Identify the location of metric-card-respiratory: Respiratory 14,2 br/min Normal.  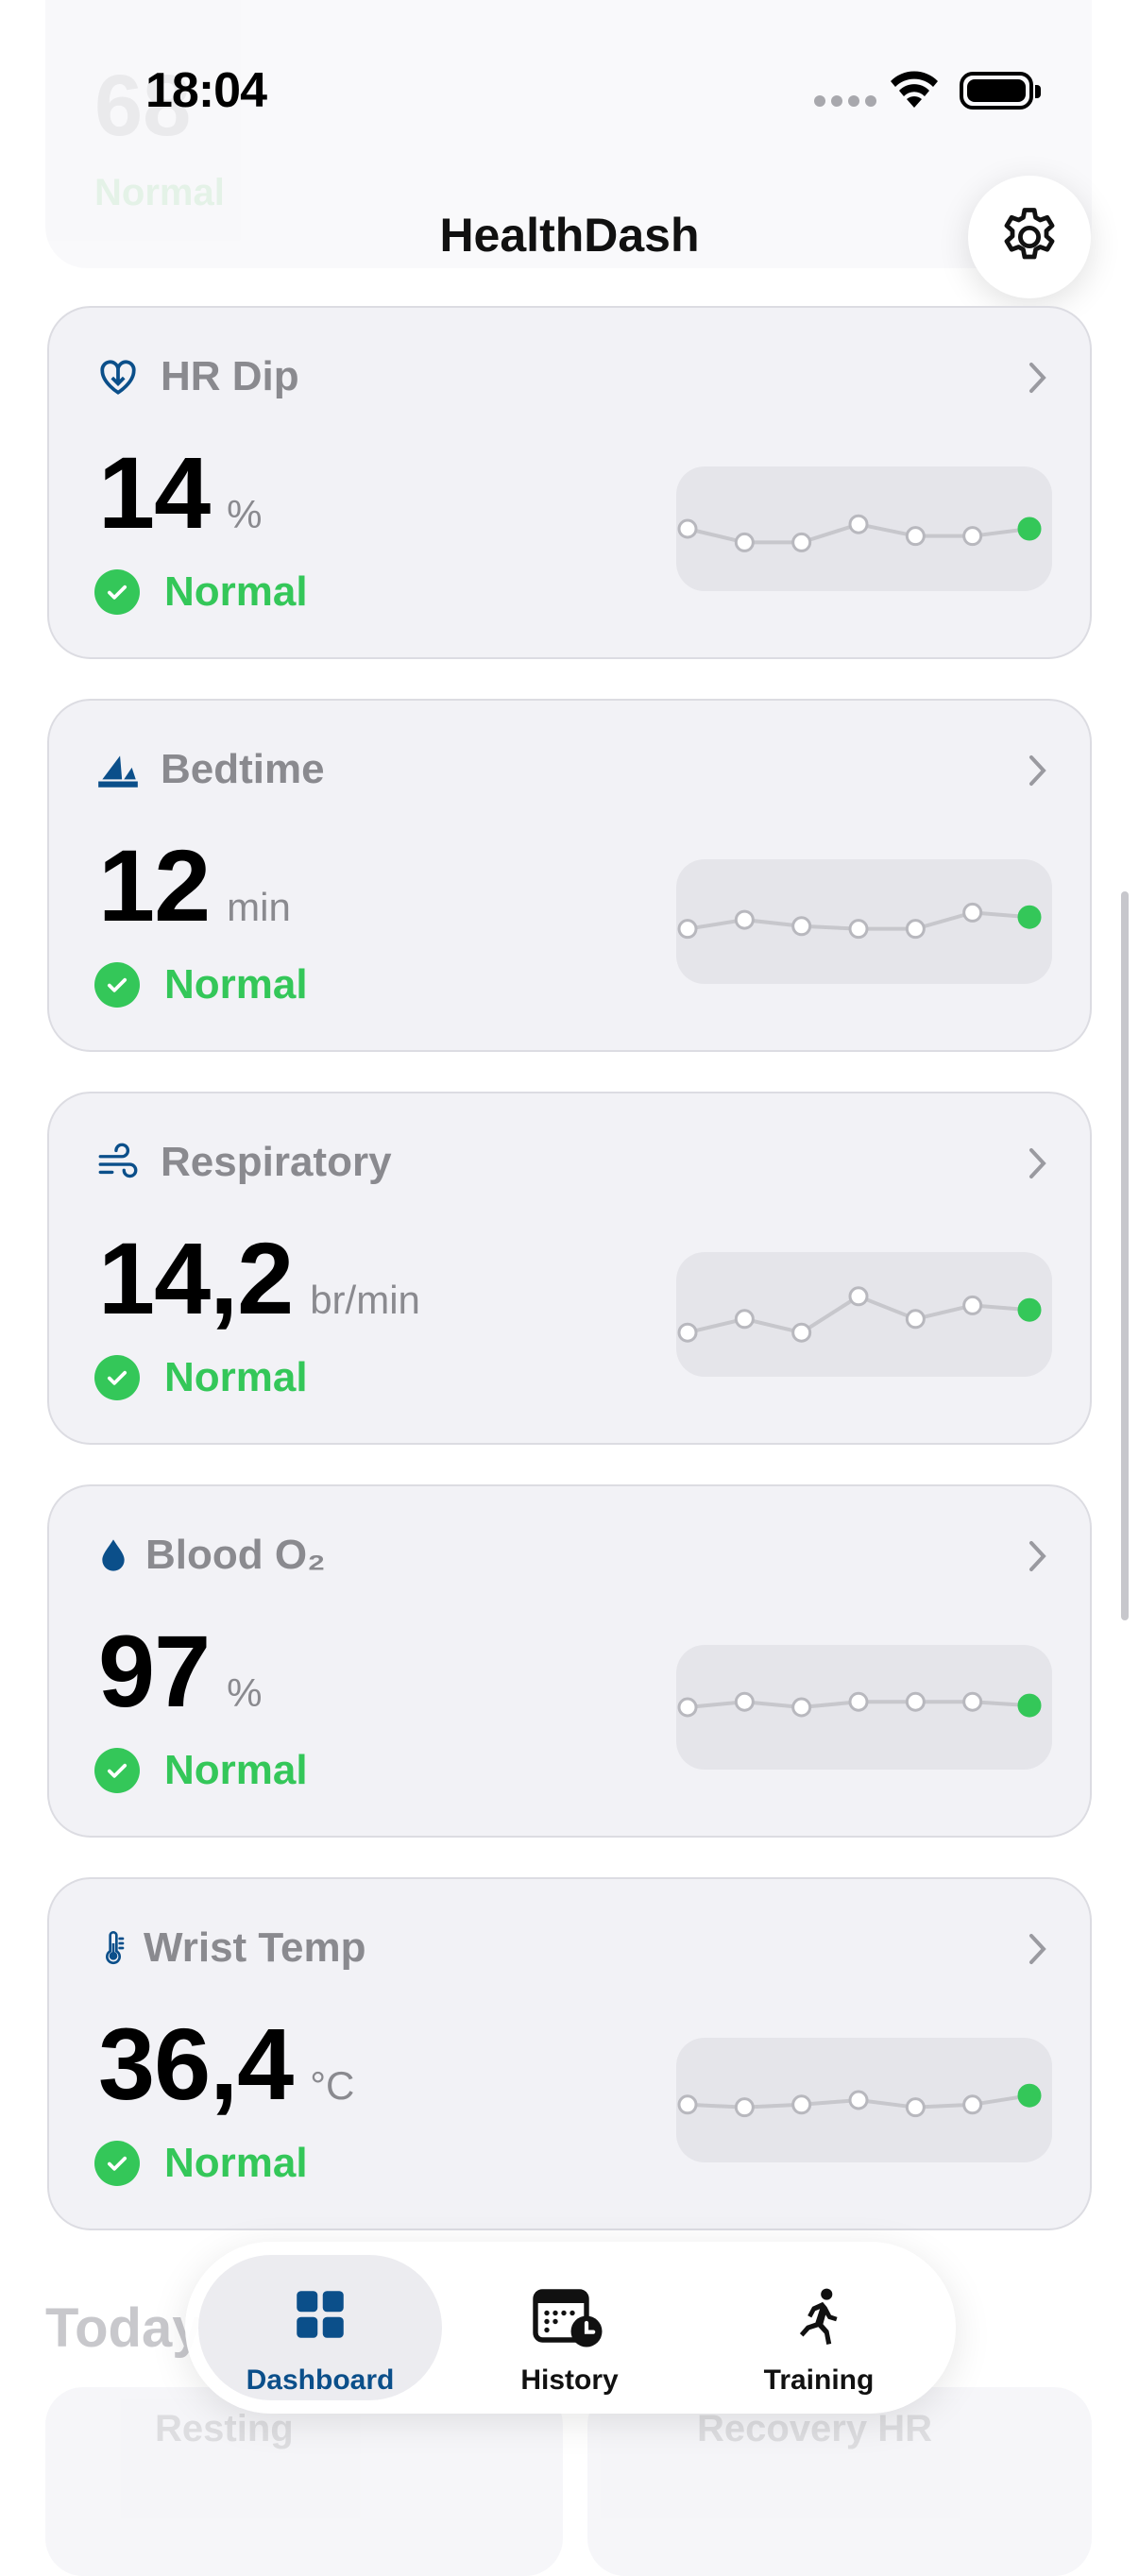
(569, 1268).